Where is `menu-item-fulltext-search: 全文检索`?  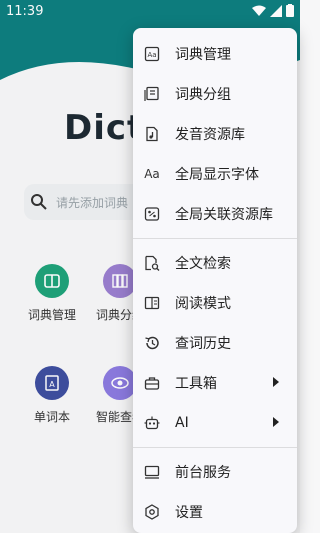
menu-item-fulltext-search: 全文检索 is located at coordinates (215, 263).